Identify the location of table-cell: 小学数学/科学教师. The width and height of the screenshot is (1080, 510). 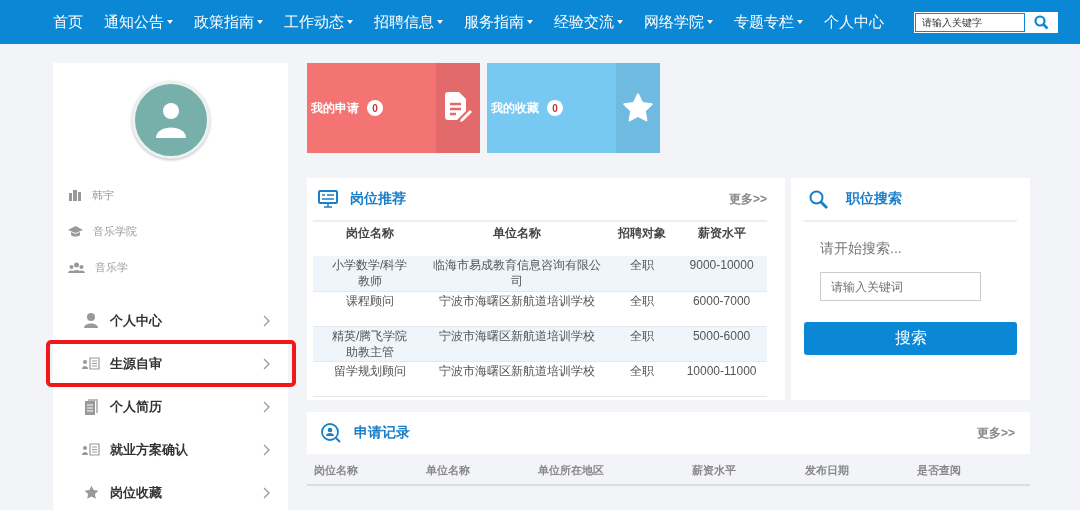
(370, 273).